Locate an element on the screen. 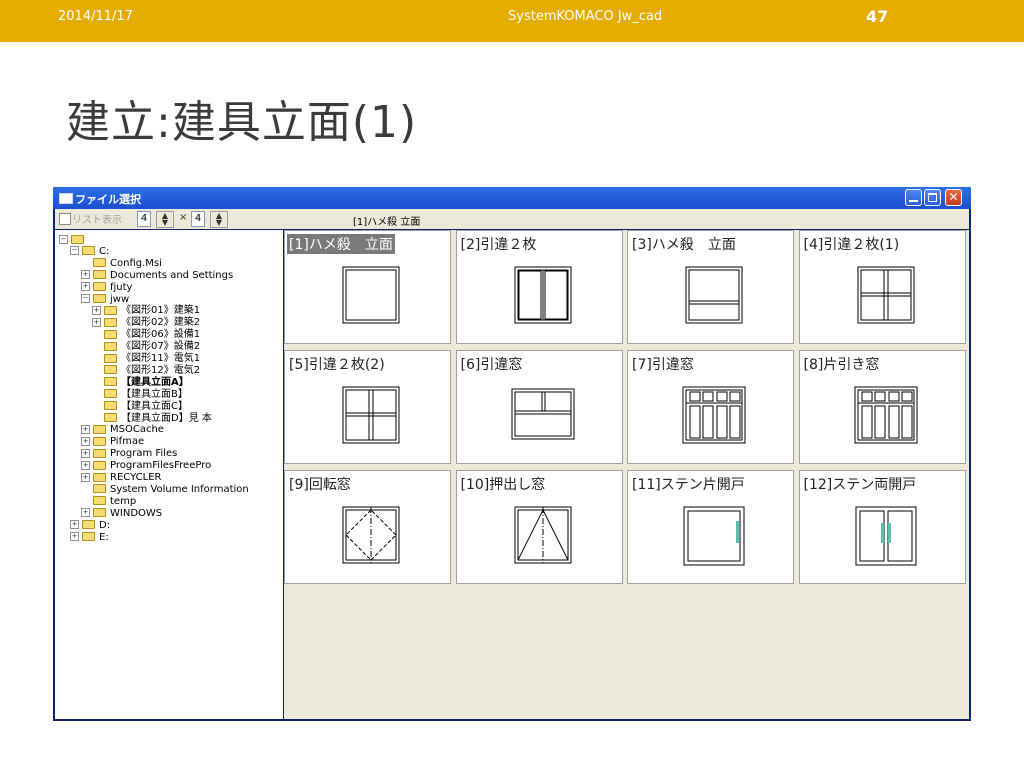  thumbnail-cell: [7]引違窓 is located at coordinates (710, 407).